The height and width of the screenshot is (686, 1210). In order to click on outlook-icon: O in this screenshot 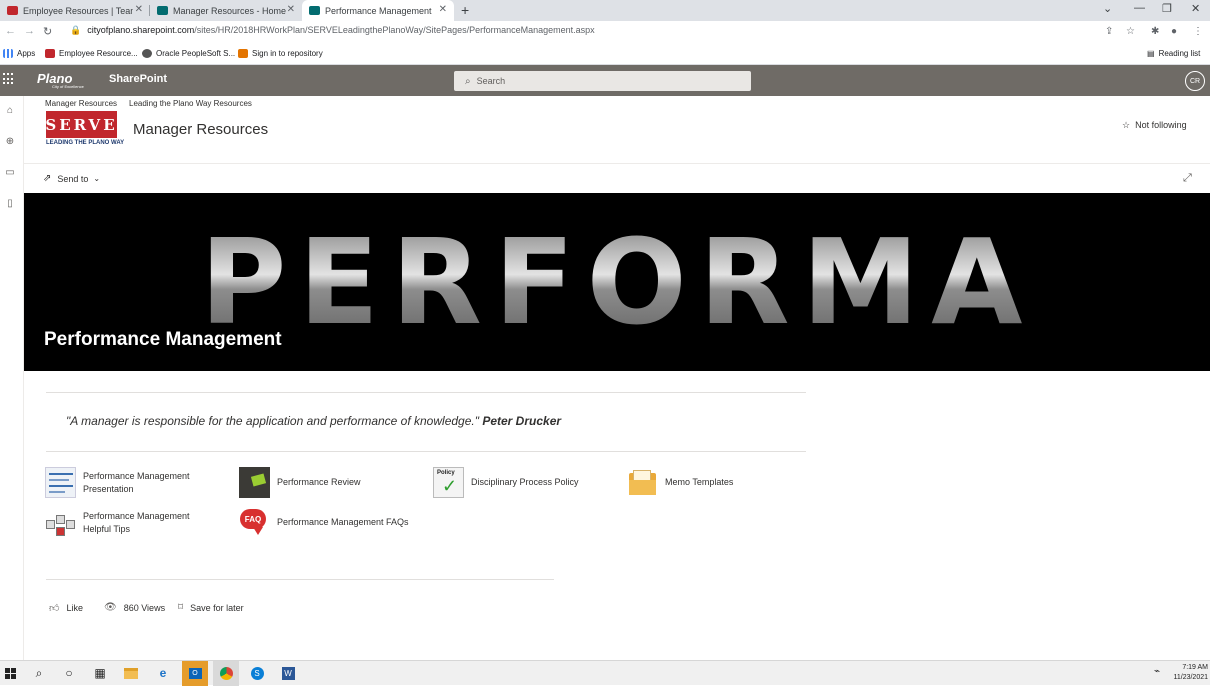, I will do `click(195, 673)`.